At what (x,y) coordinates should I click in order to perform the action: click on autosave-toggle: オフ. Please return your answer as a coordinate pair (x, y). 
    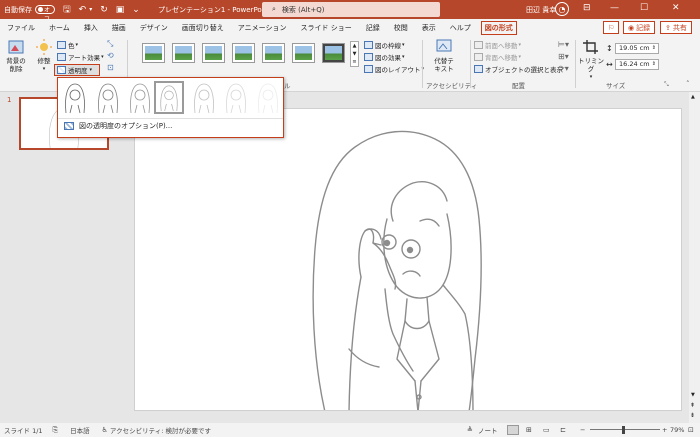
    Looking at the image, I should click on (45, 14).